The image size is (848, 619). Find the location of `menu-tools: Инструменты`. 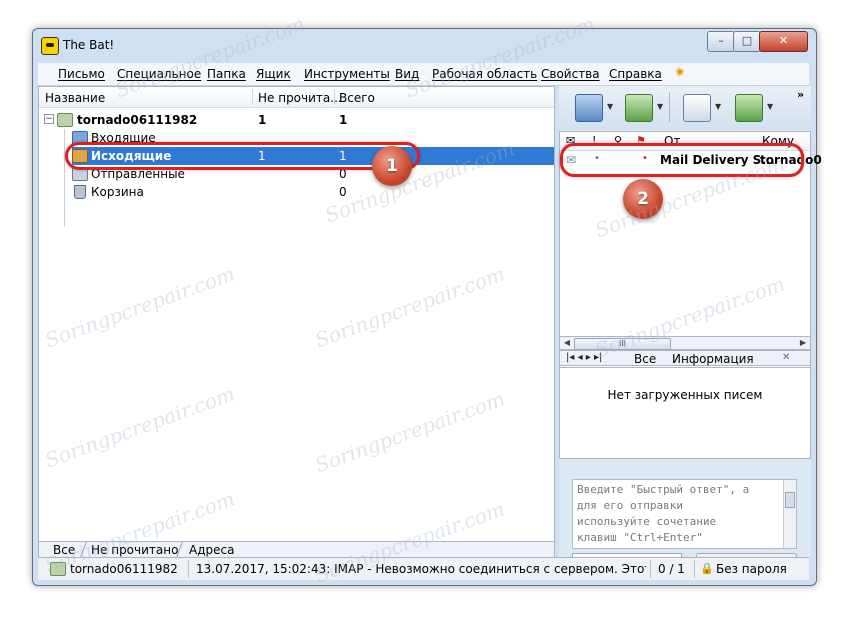

menu-tools: Инструменты is located at coordinates (347, 74).